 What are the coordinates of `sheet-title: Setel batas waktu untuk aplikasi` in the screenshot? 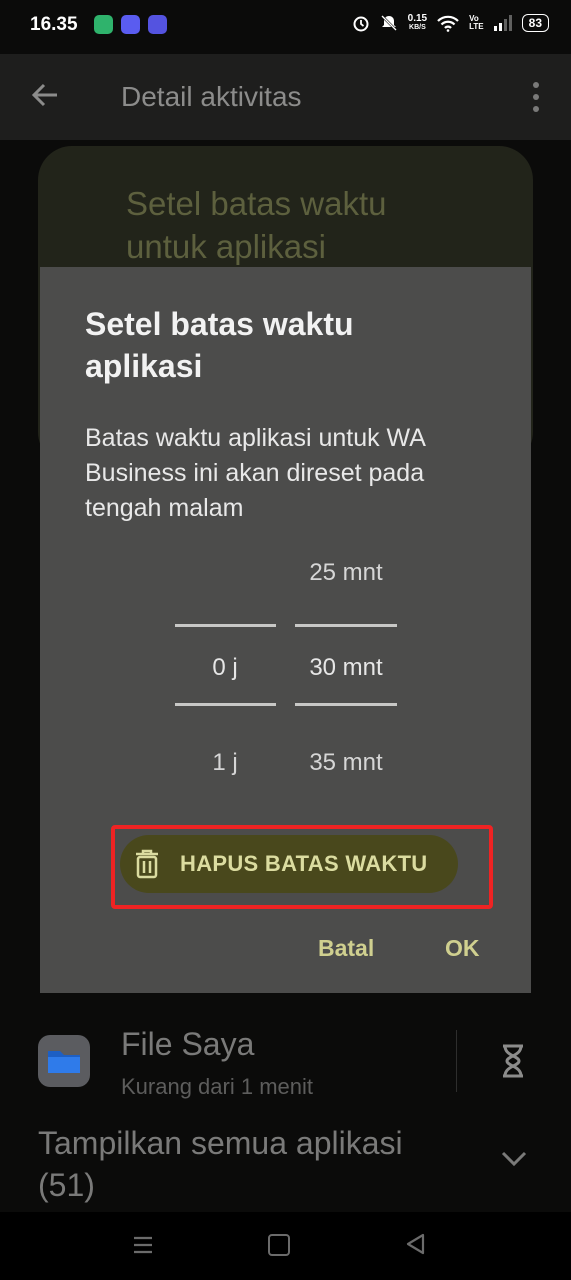 It's located at (256, 225).